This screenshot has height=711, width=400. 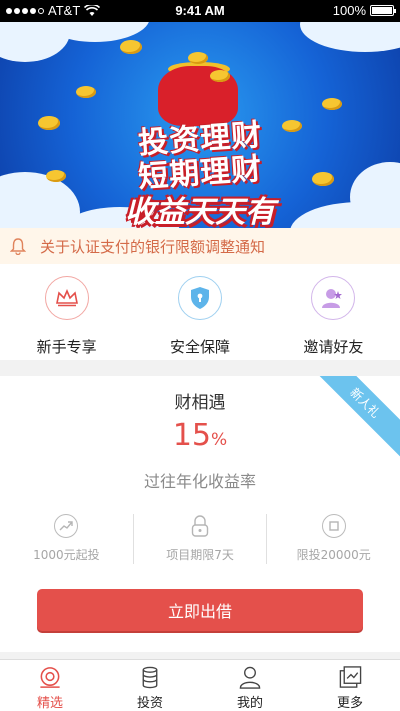 I want to click on featured-icon, so click(x=50, y=677).